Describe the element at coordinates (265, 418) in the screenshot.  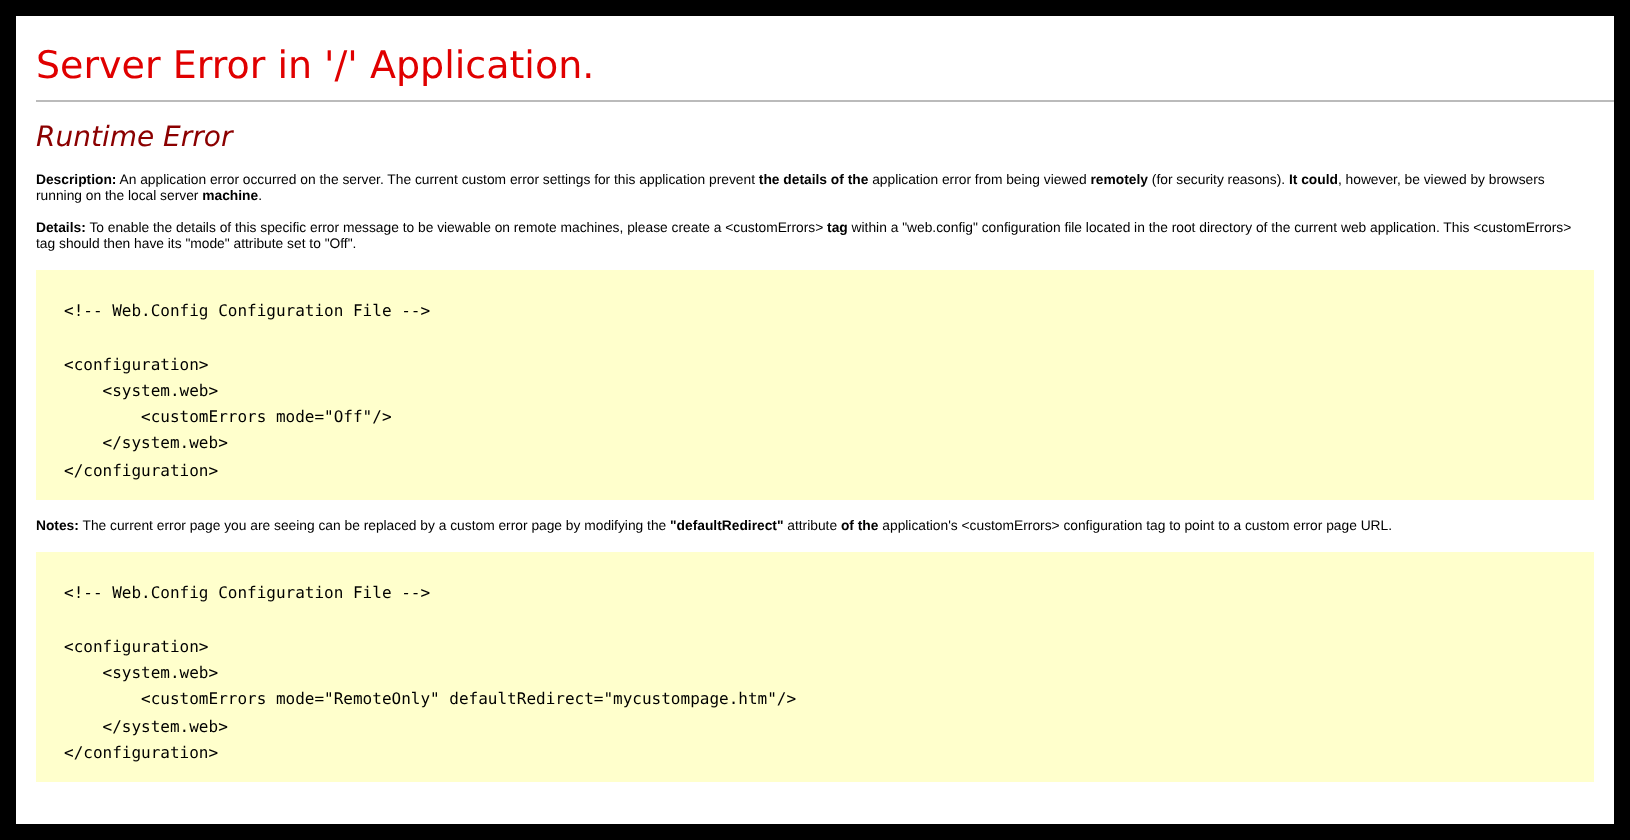
I see `code-line: <customErrors mode="Off"/>` at that location.